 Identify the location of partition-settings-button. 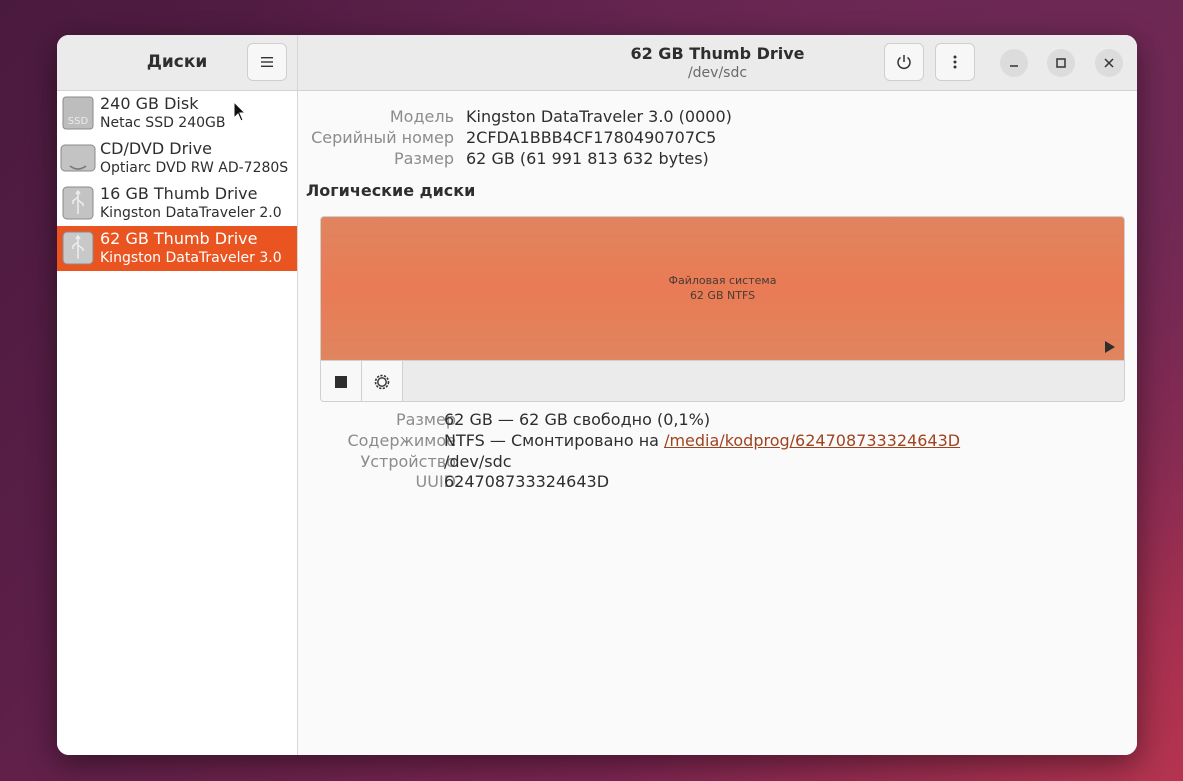
(382, 381).